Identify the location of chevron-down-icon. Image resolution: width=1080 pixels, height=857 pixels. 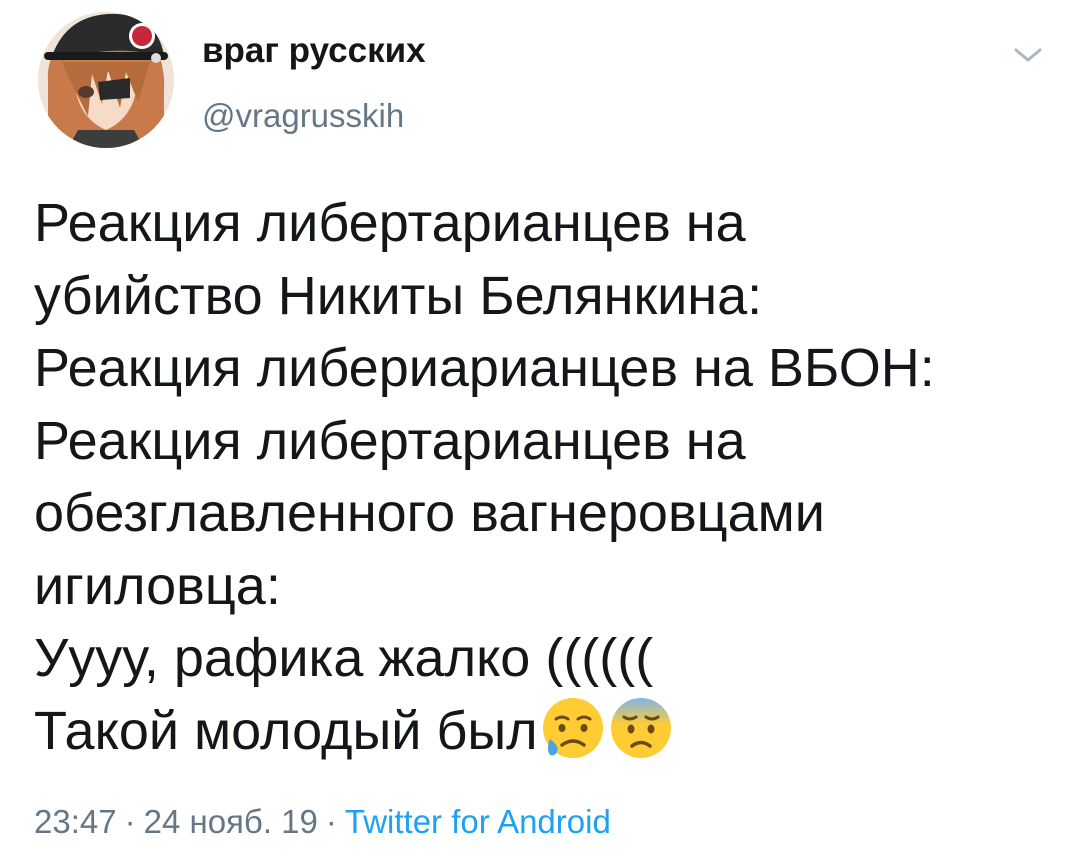
(1028, 55).